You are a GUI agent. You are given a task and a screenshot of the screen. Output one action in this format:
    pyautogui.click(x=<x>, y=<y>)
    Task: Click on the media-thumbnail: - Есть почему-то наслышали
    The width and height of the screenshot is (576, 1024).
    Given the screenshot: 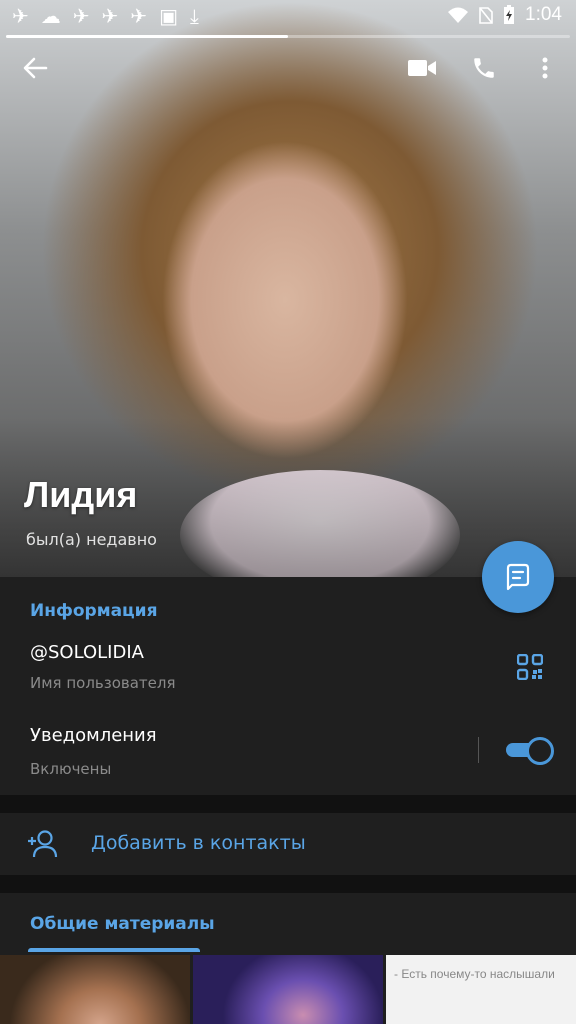 What is the action you would take?
    pyautogui.click(x=481, y=989)
    